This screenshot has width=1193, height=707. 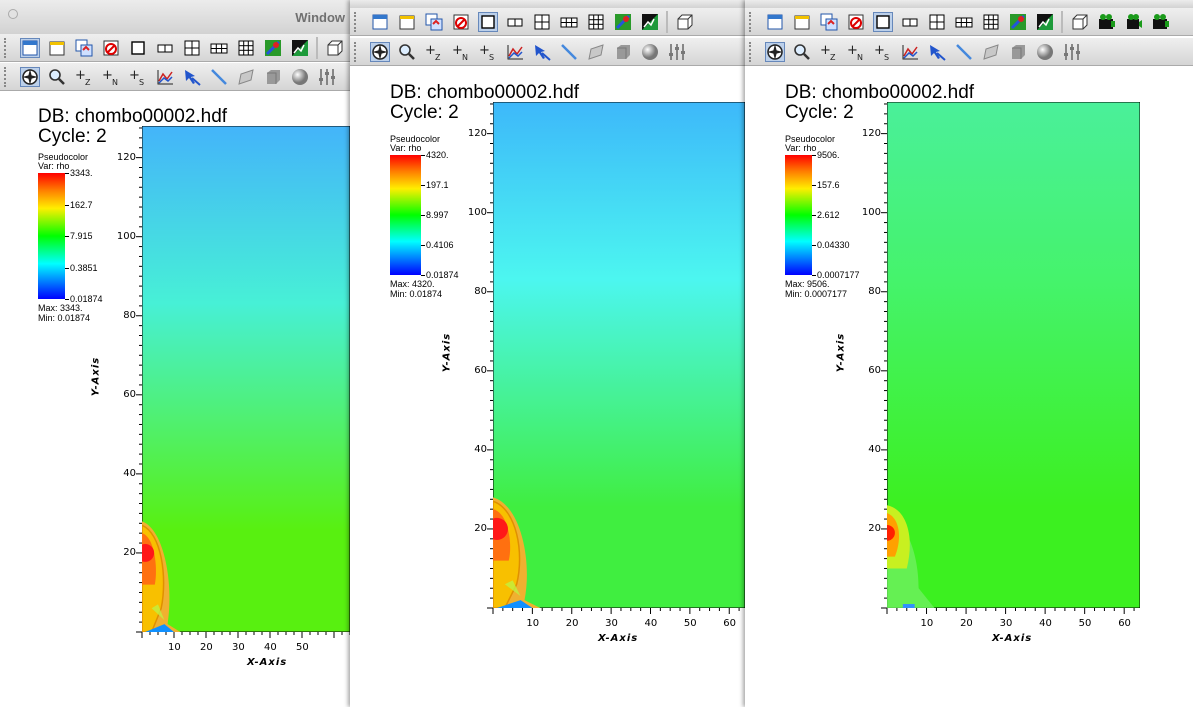 What do you see at coordinates (13, 14) in the screenshot?
I see `window-close-button` at bounding box center [13, 14].